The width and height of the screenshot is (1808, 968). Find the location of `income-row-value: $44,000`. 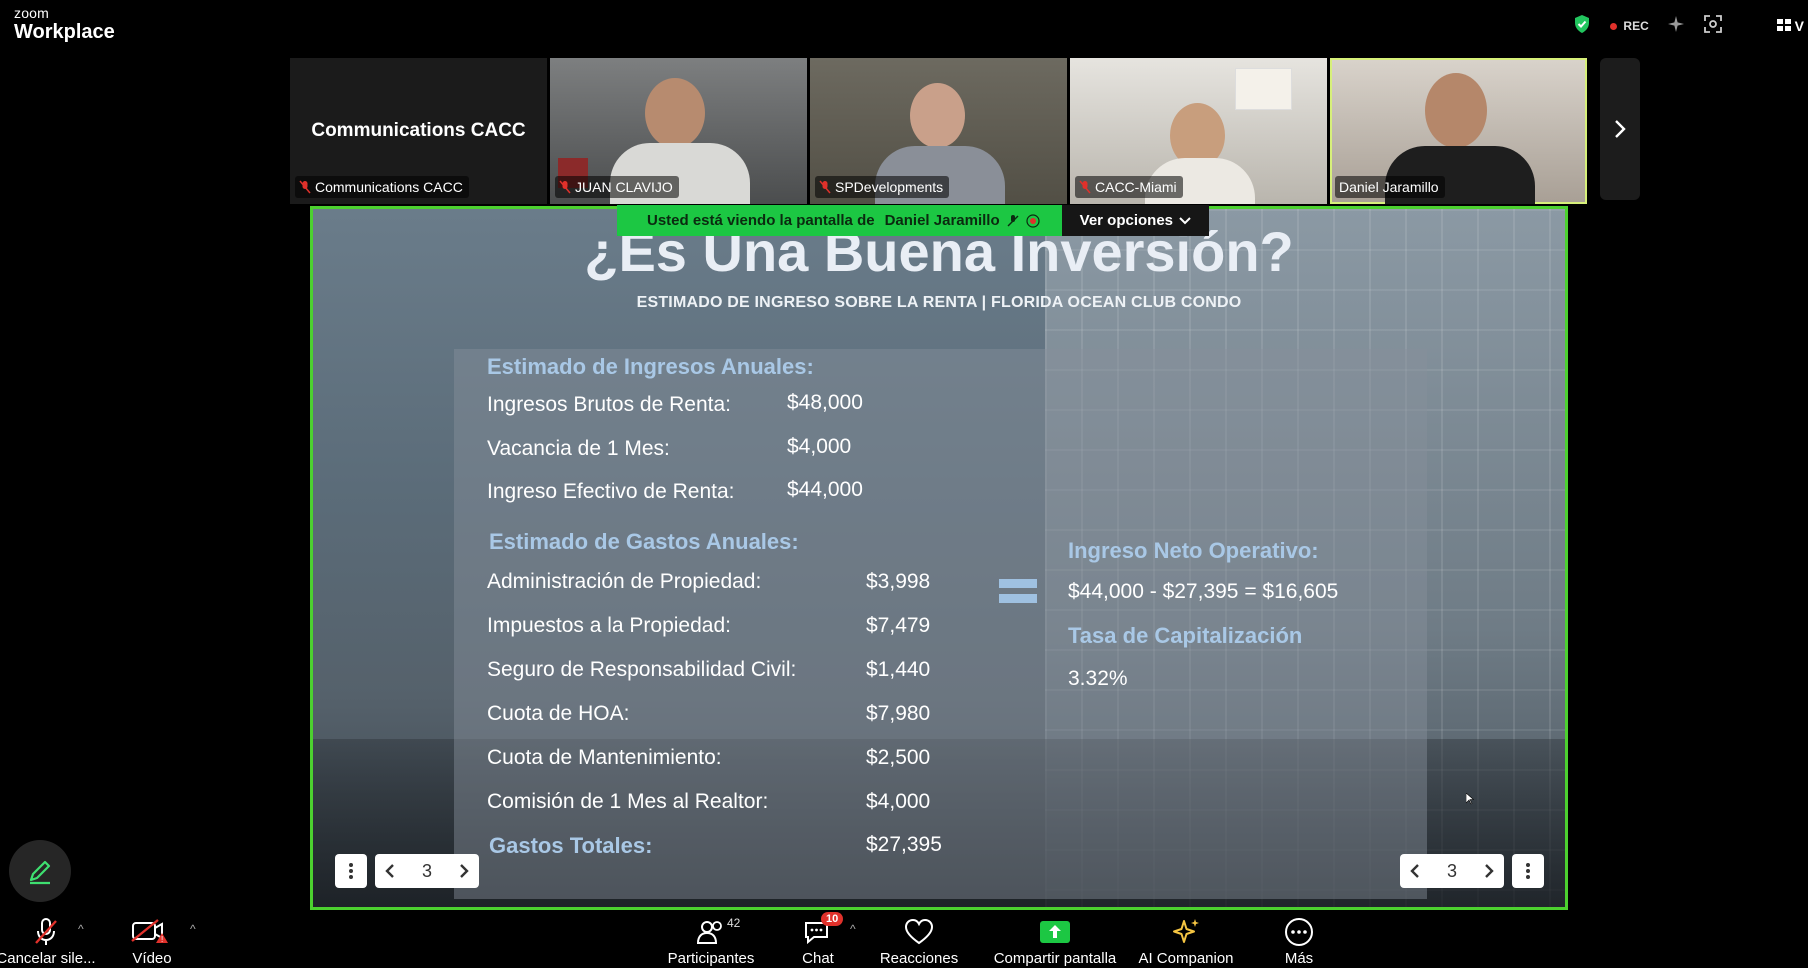

income-row-value: $44,000 is located at coordinates (825, 489).